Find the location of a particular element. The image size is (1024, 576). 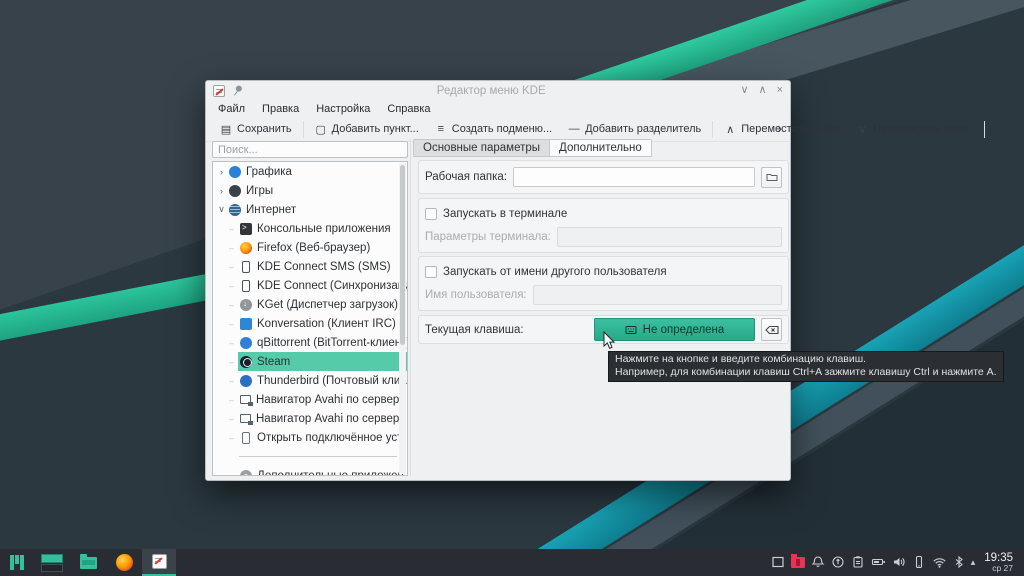

menubar: Файл Правка Настройка Справка is located at coordinates (498, 108).